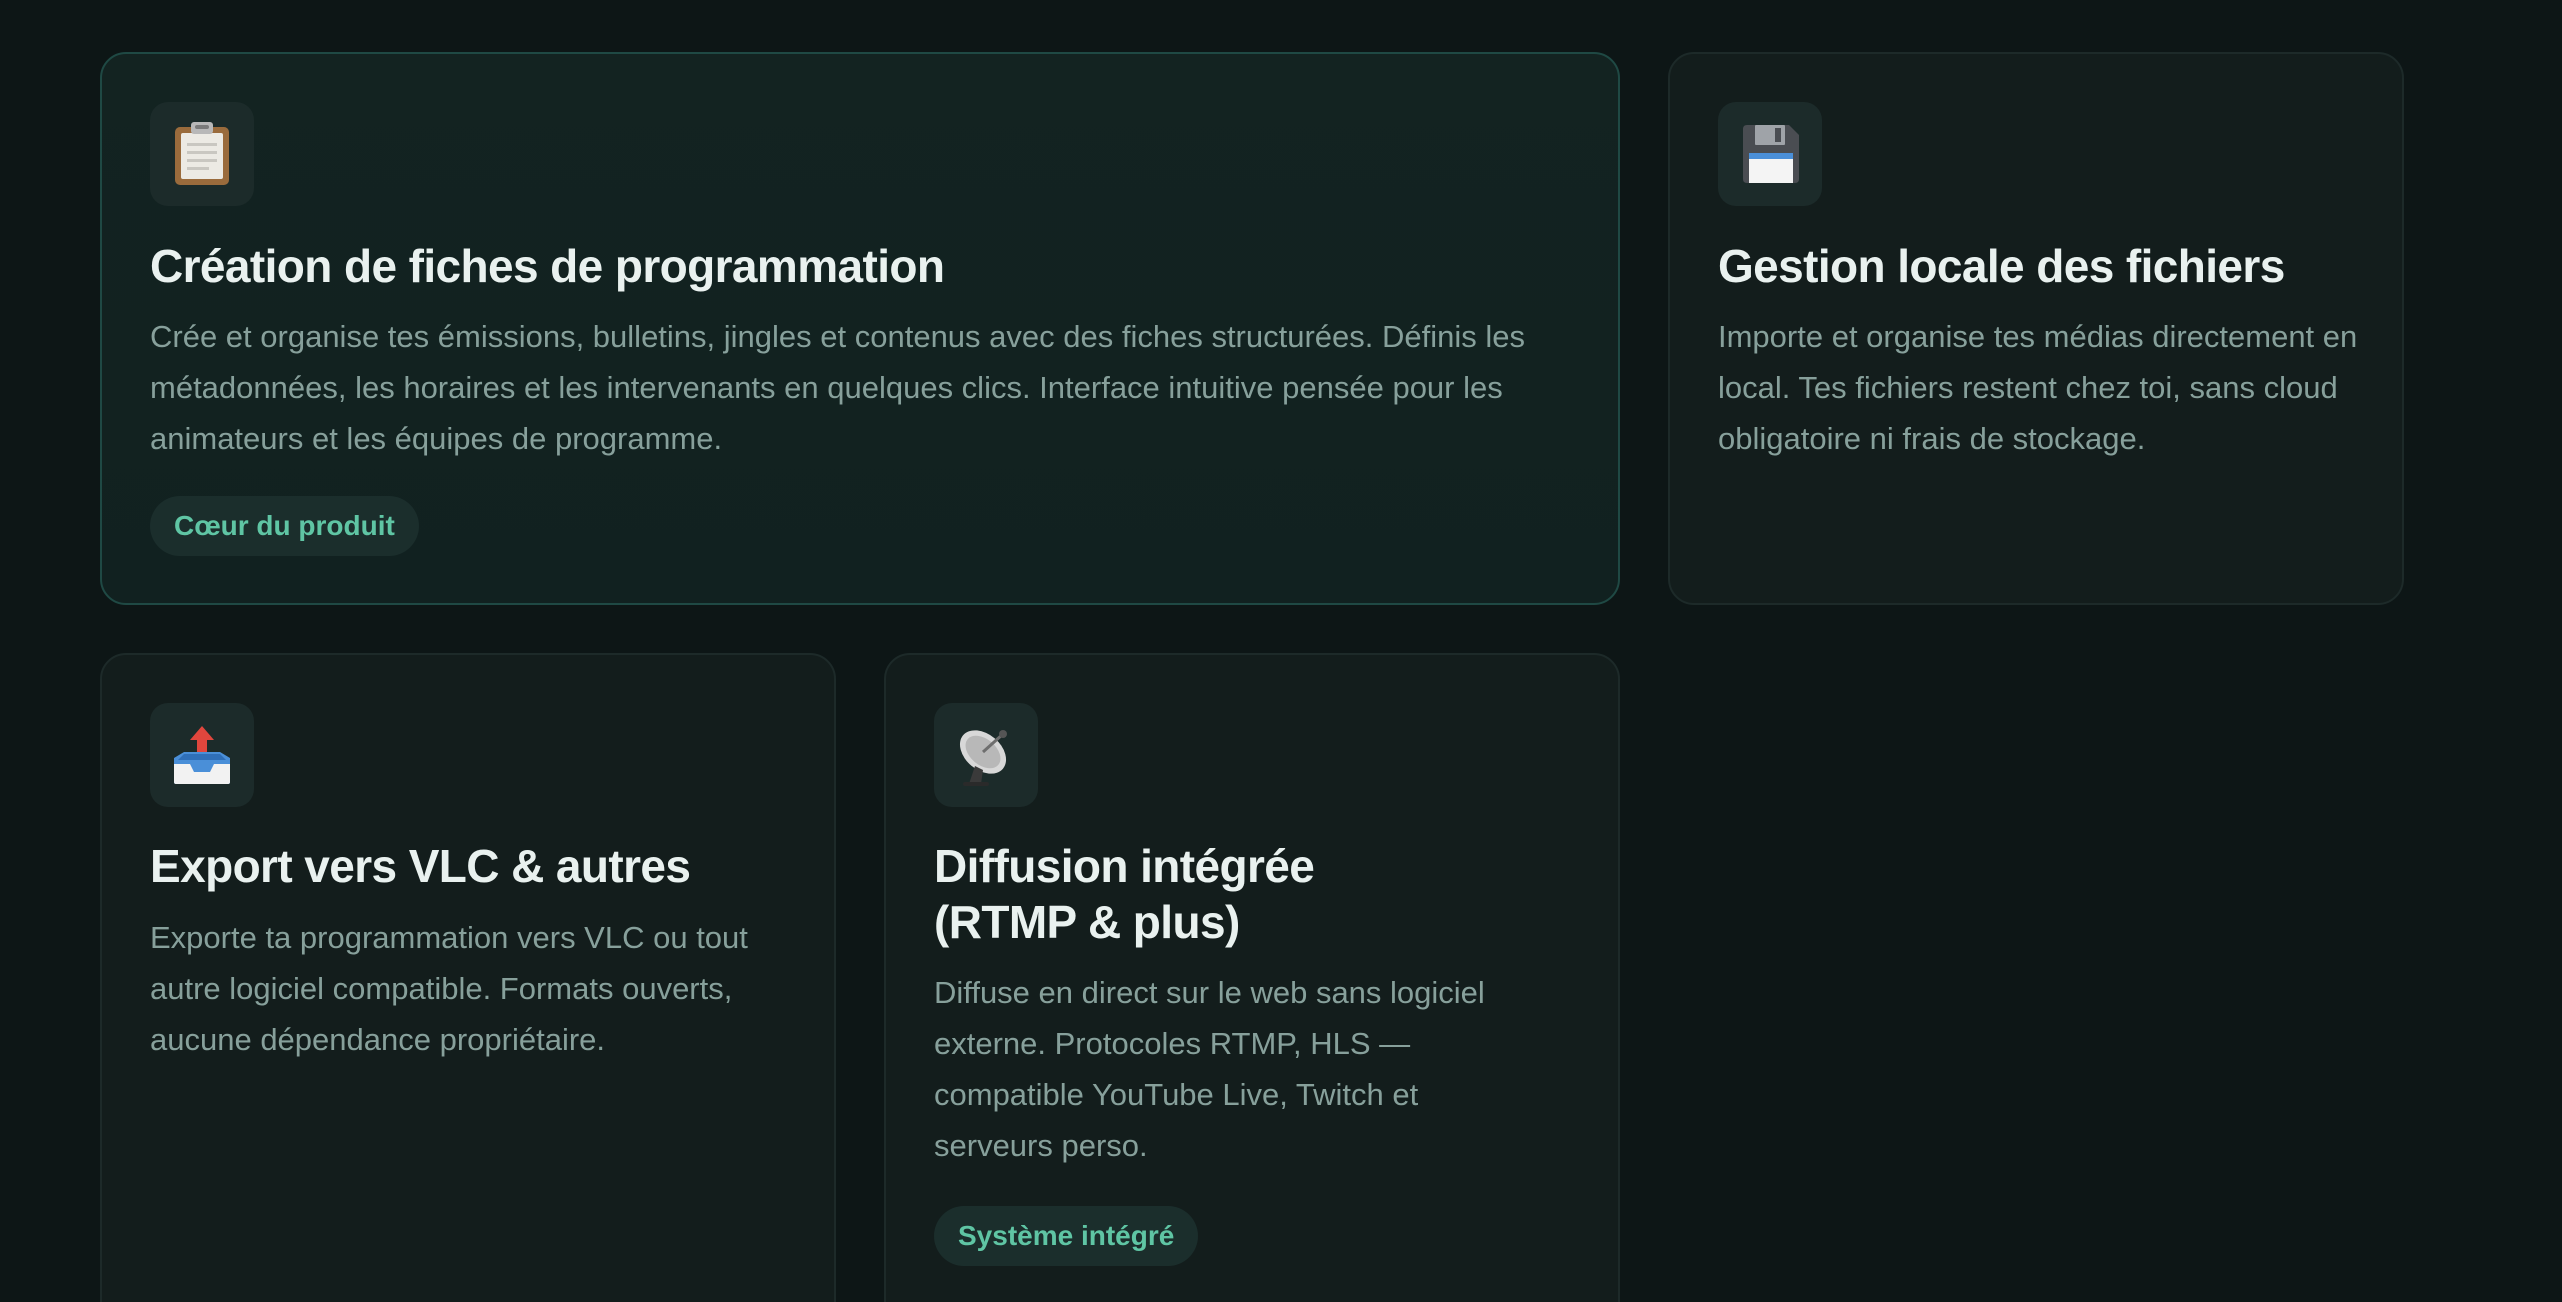  Describe the element at coordinates (202, 154) in the screenshot. I see `clipboard-icon` at that location.